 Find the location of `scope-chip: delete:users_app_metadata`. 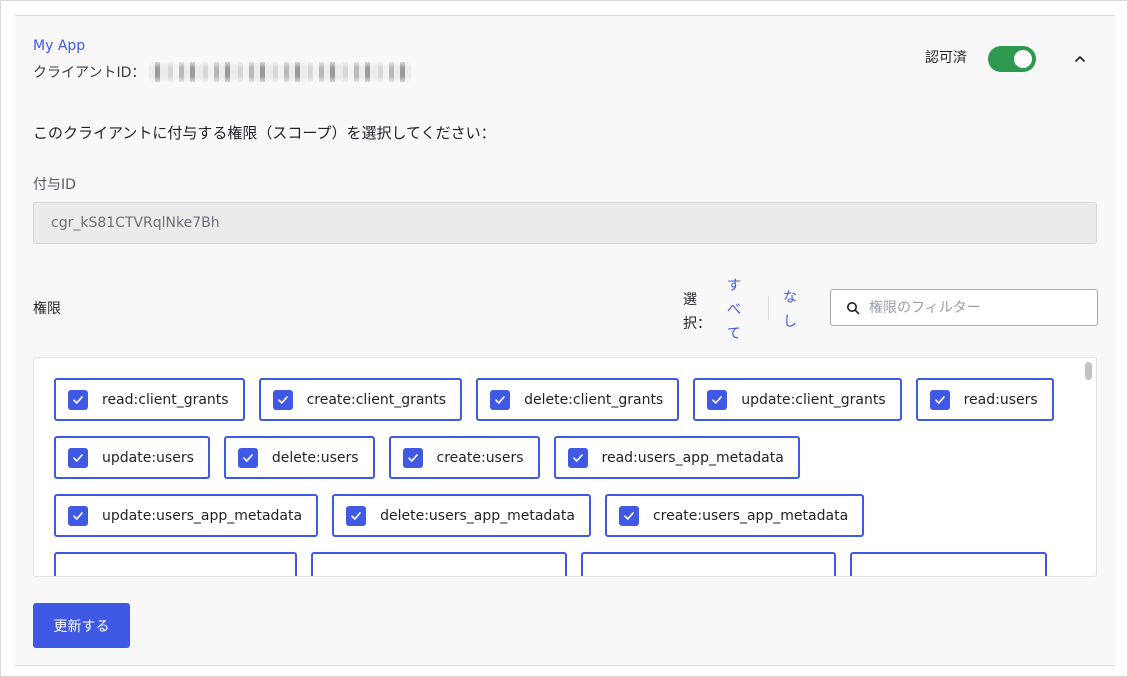

scope-chip: delete:users_app_metadata is located at coordinates (461, 515).